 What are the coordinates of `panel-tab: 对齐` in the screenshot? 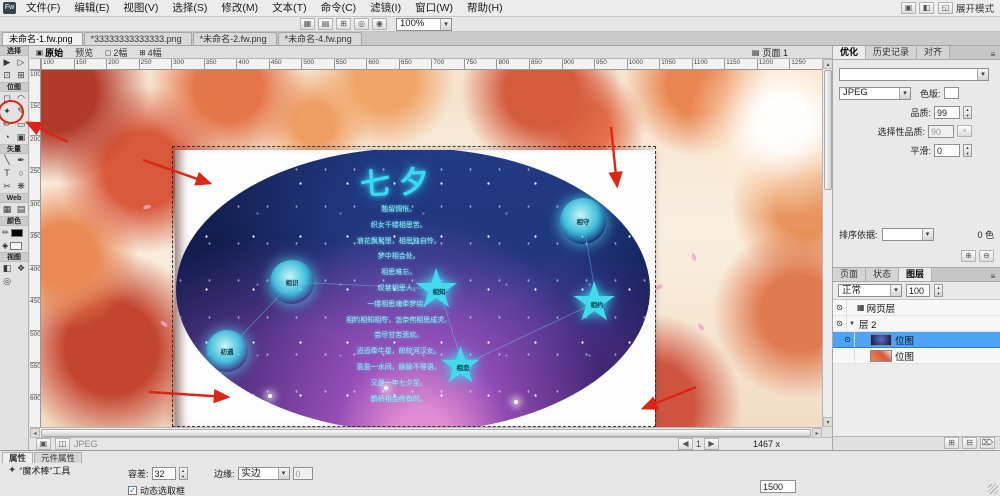 It's located at (934, 52).